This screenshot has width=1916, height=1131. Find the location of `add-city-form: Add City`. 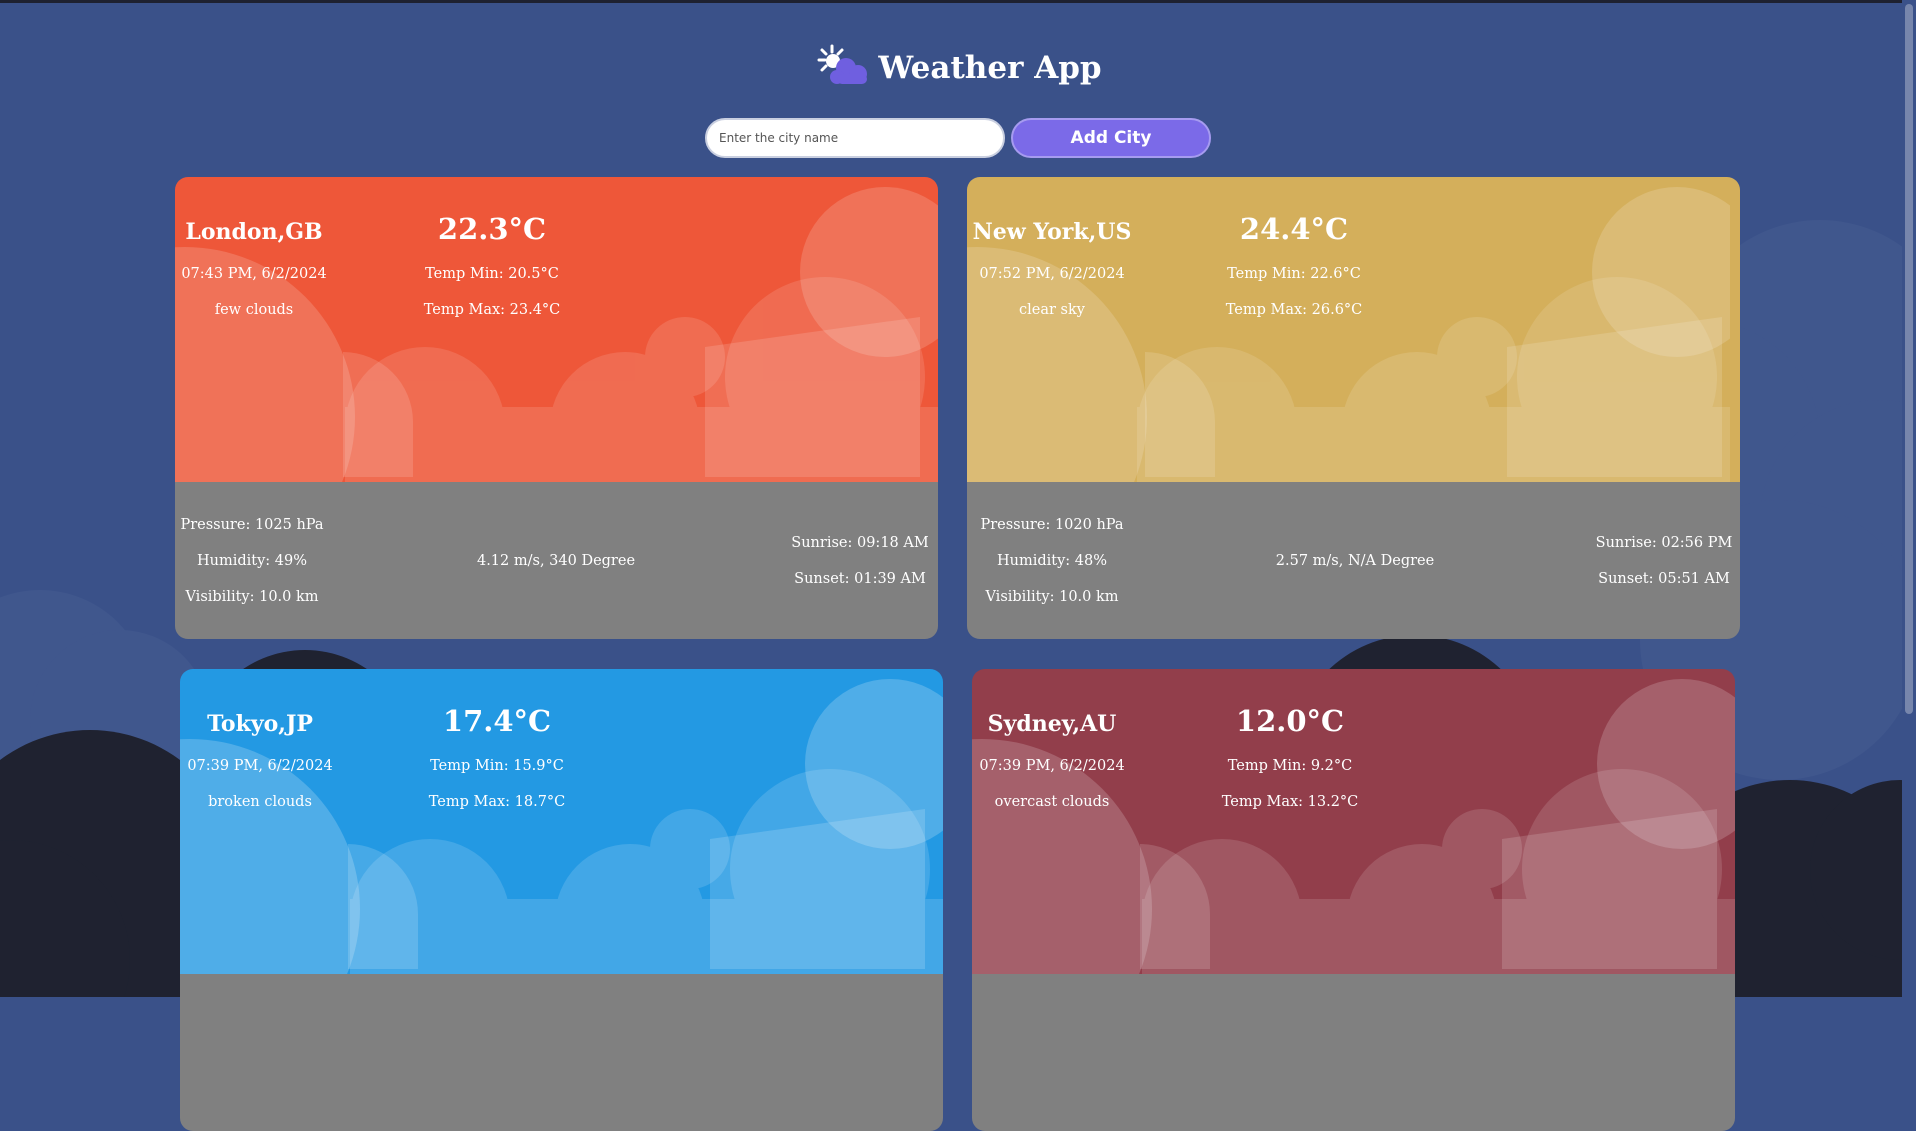

add-city-form: Add City is located at coordinates (958, 138).